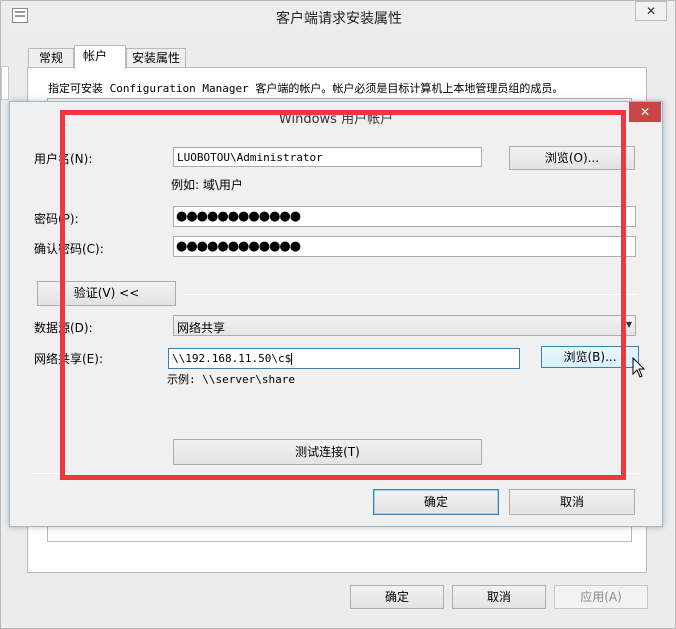  I want to click on parent-ok-label: 确定, so click(396, 597).